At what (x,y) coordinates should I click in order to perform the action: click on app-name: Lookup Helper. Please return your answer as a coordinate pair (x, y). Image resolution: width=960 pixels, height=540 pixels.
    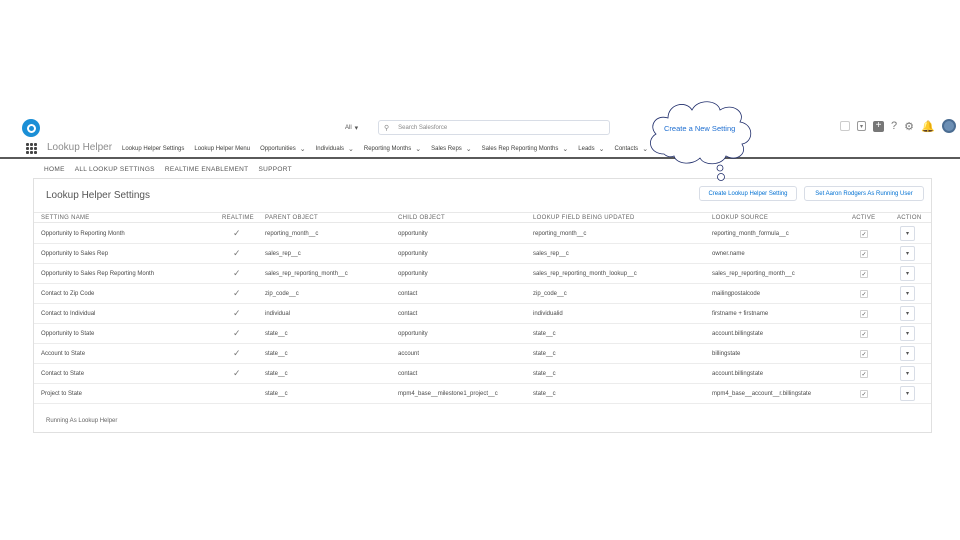
    Looking at the image, I should click on (80, 147).